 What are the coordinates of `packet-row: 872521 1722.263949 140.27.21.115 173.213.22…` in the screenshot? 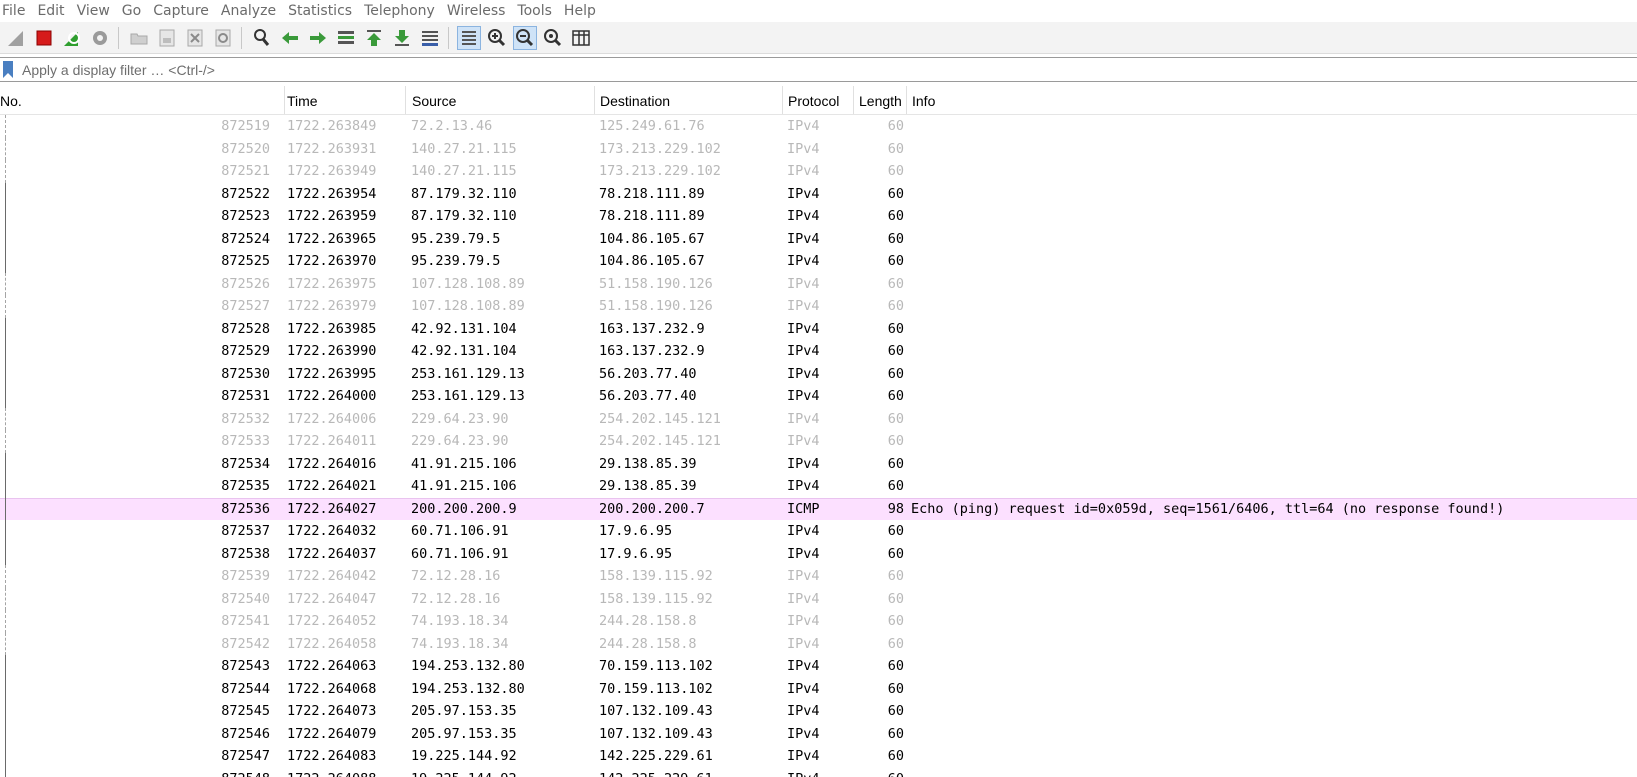 It's located at (818, 171).